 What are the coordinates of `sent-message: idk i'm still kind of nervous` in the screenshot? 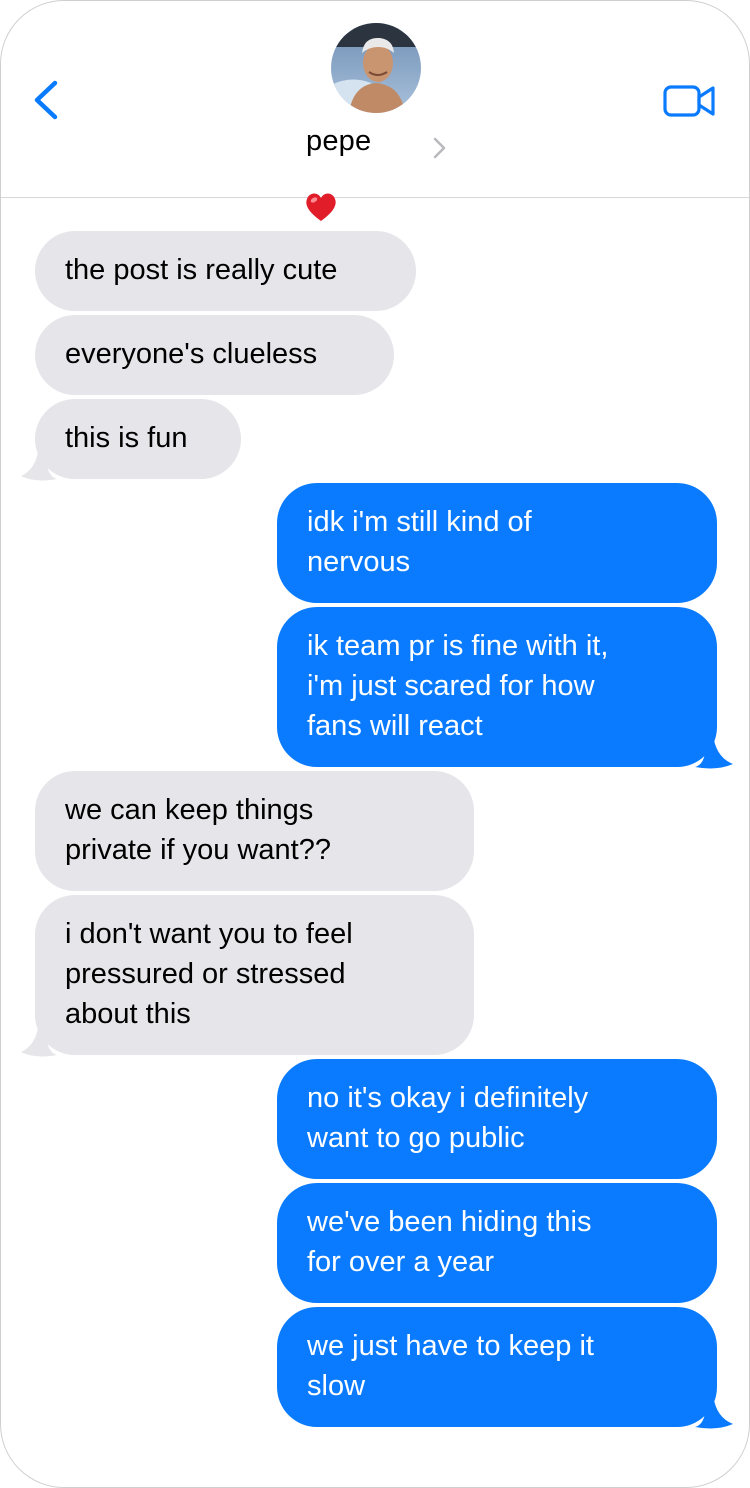 It's located at (497, 543).